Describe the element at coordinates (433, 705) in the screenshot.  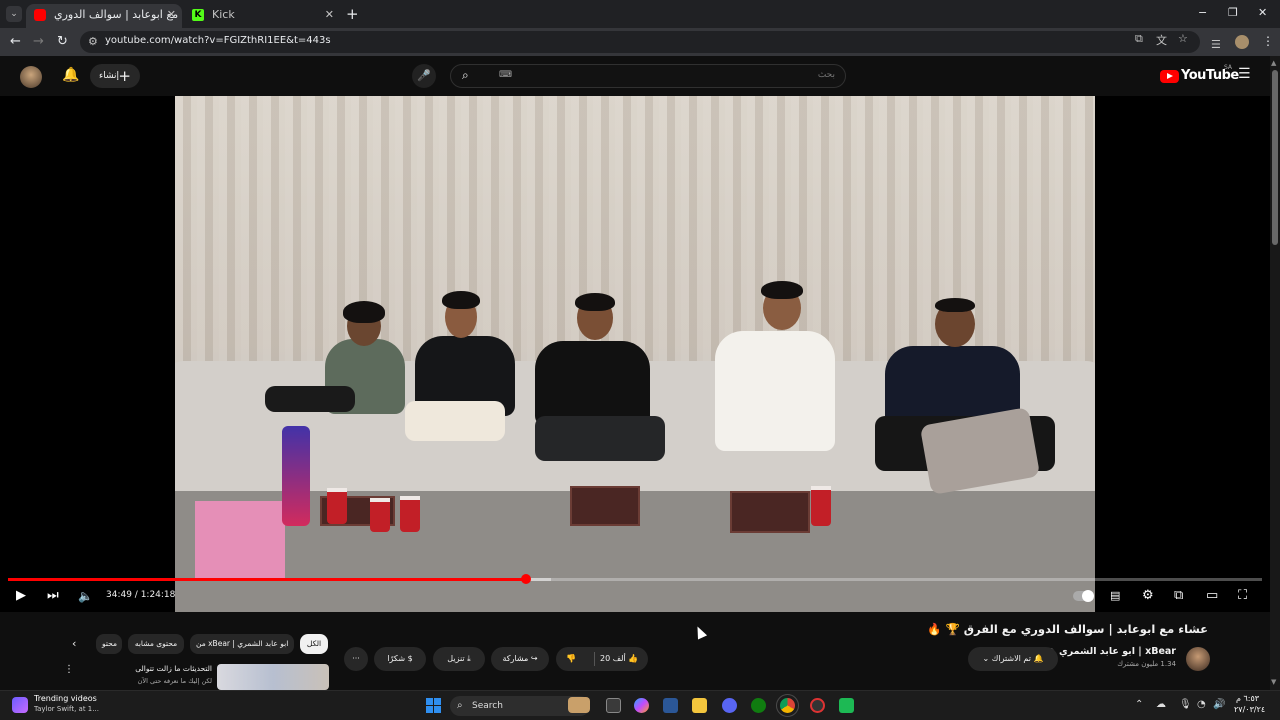
I see `start-windows-icon` at that location.